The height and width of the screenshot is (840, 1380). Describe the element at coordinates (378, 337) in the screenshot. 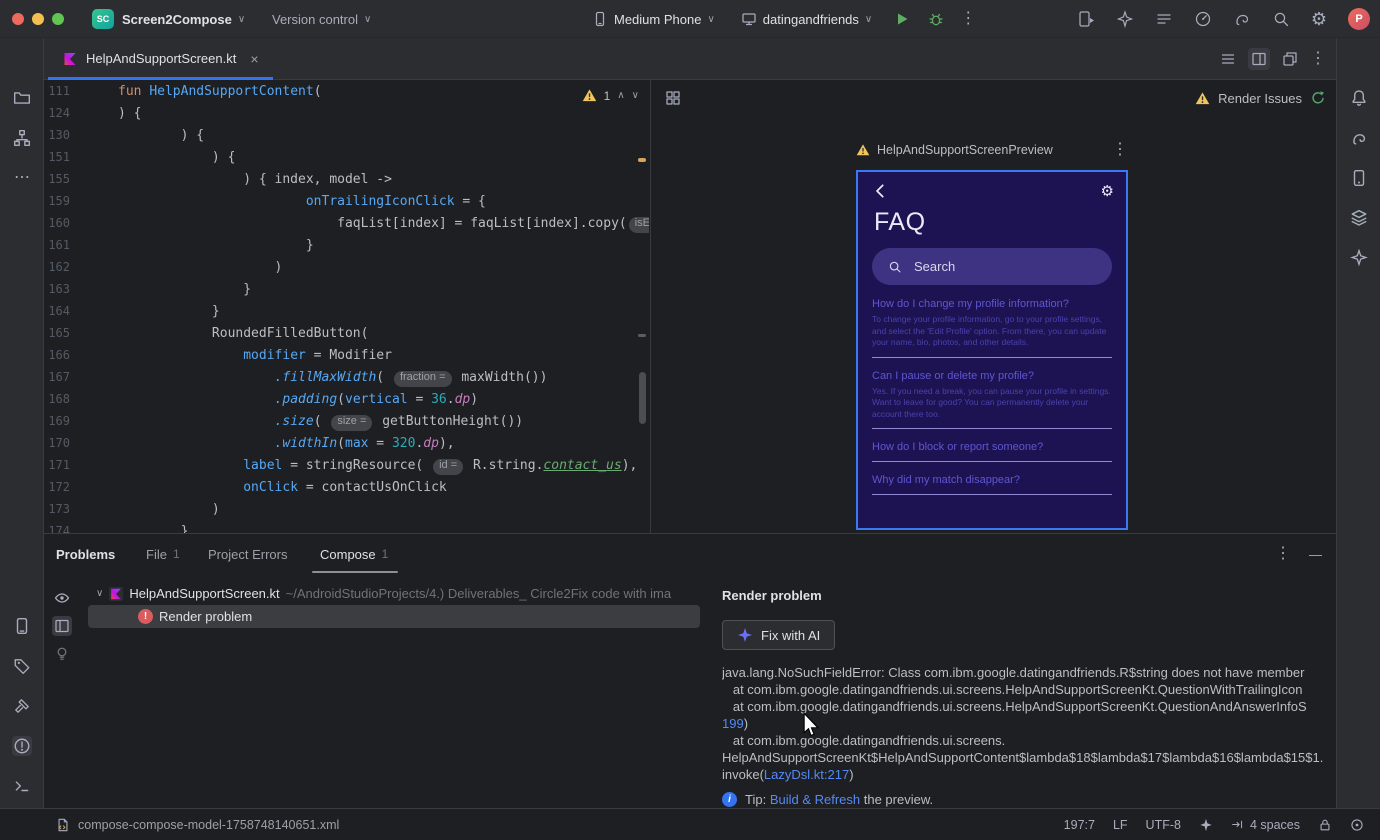

I see `code-line: RoundedFilledButton(` at that location.